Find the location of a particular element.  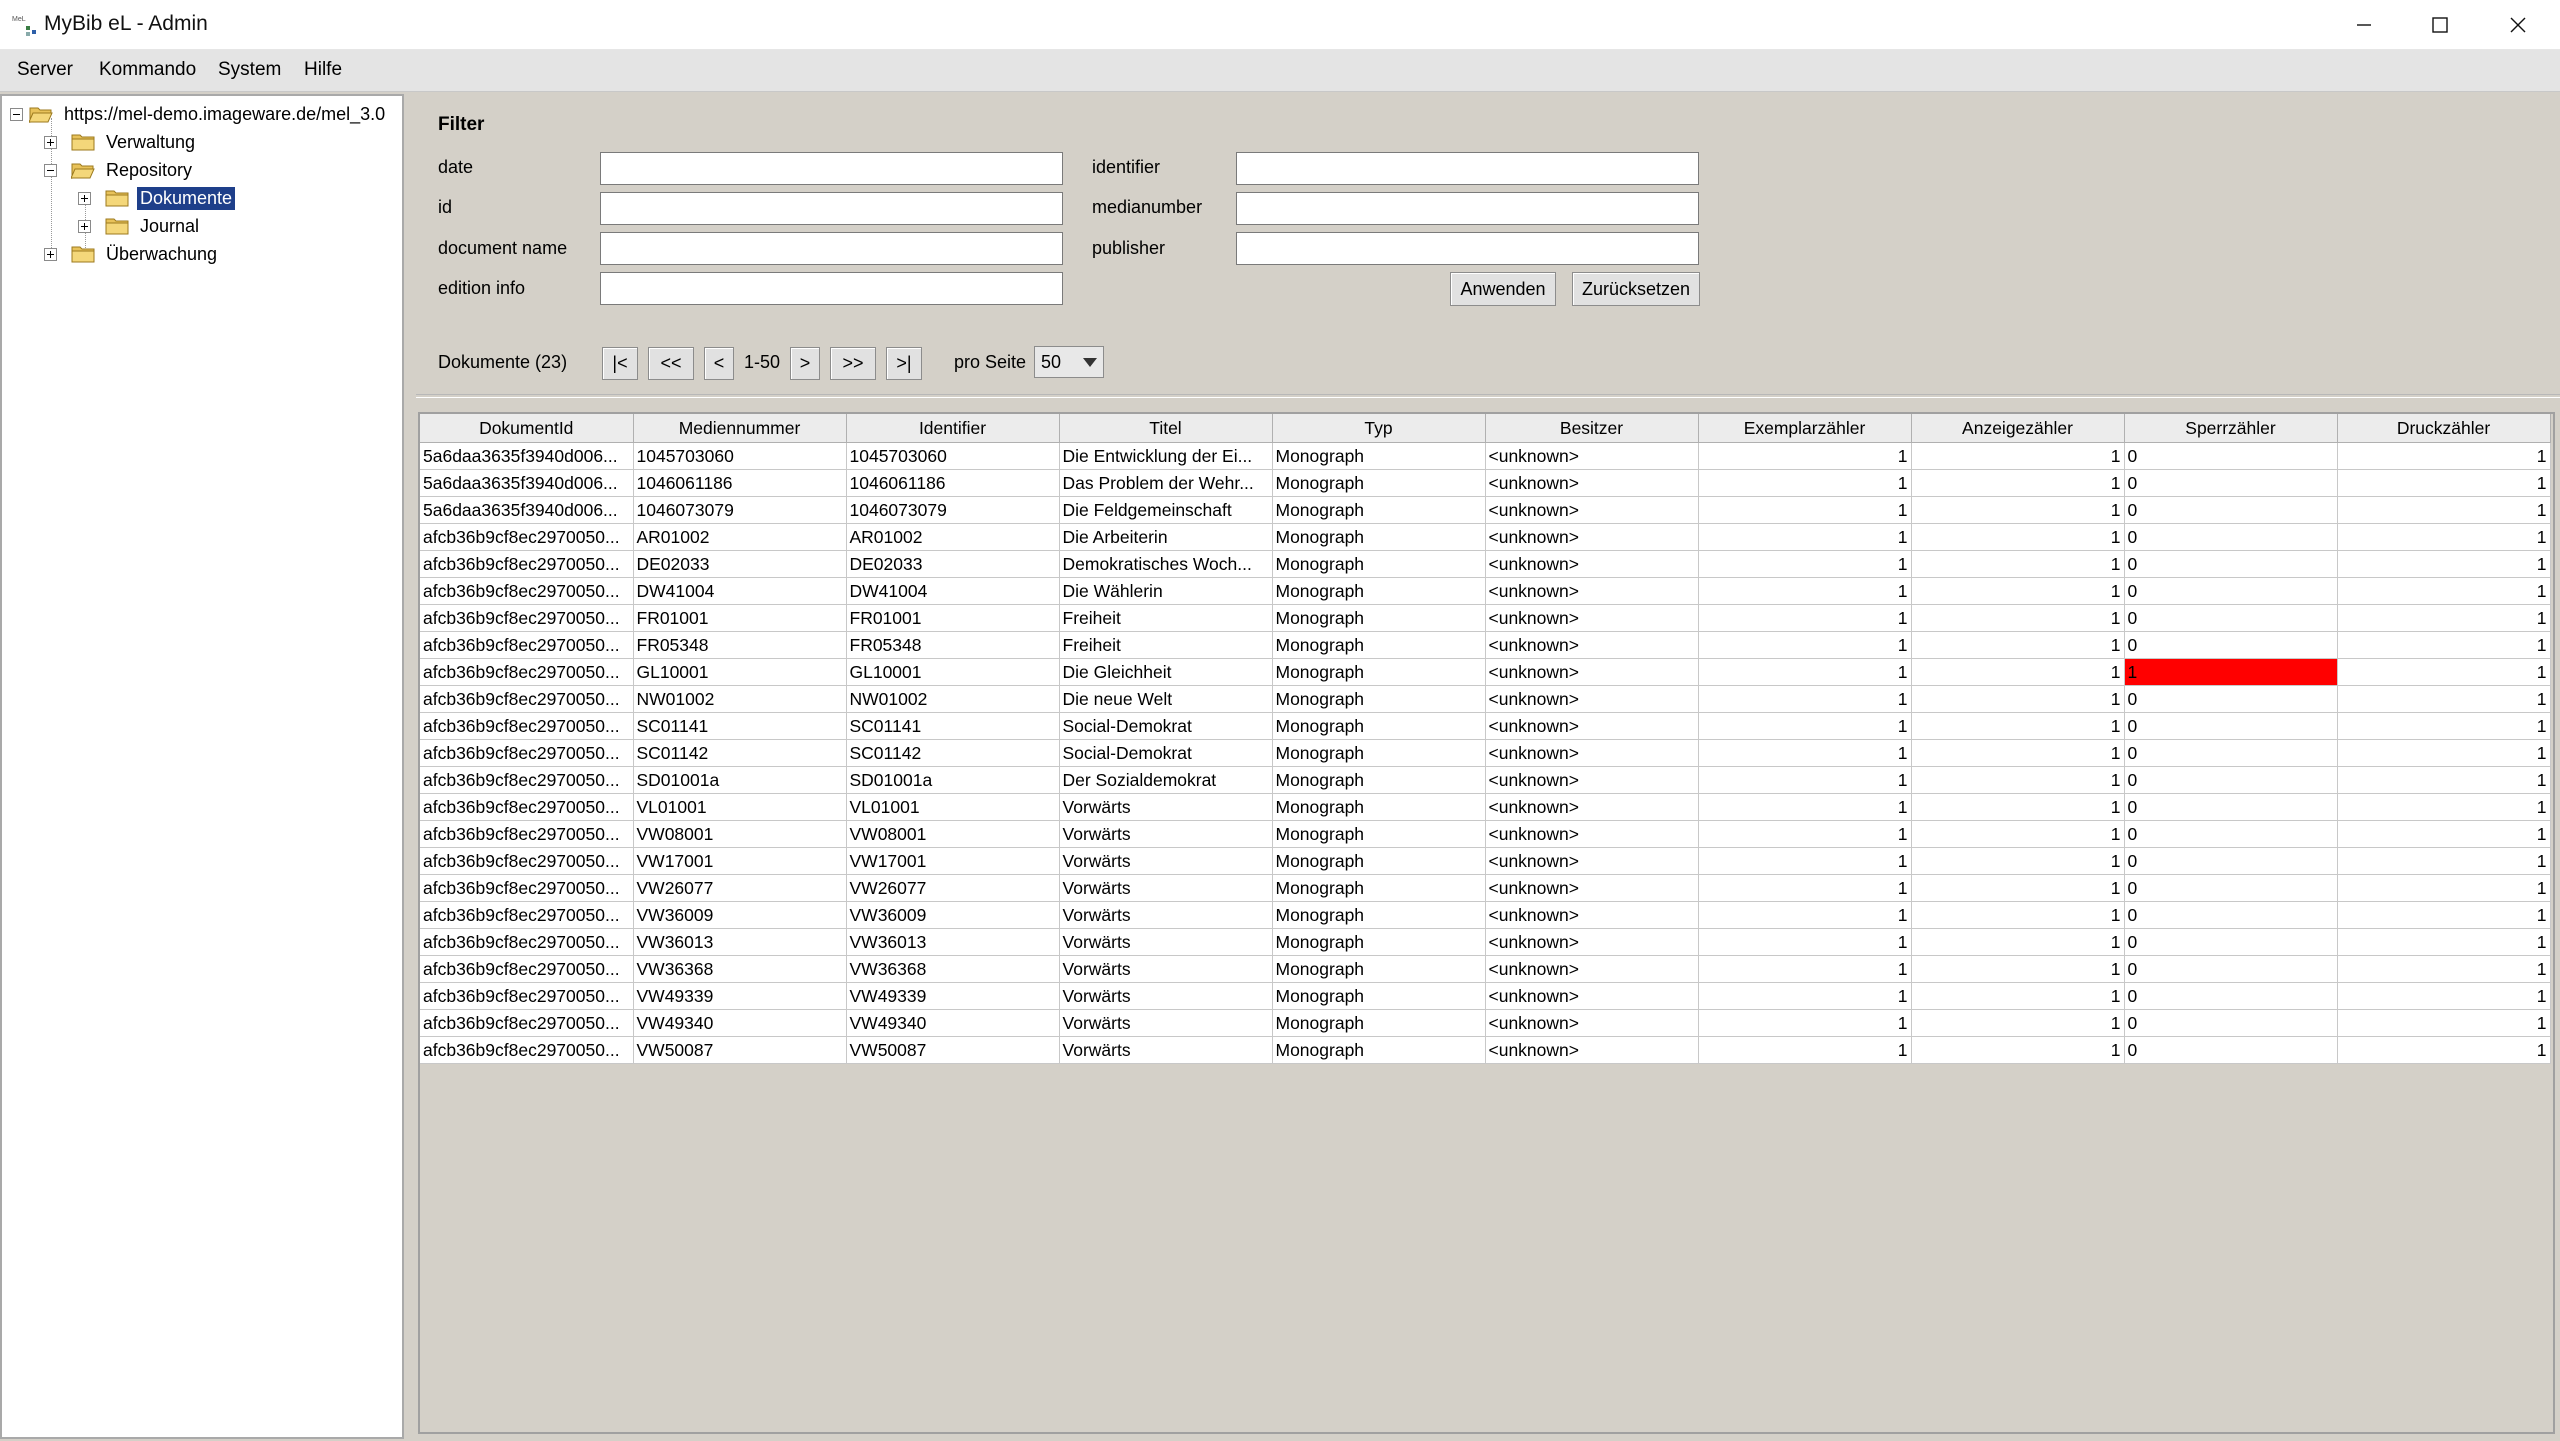

medianumber-input is located at coordinates (1467, 208).